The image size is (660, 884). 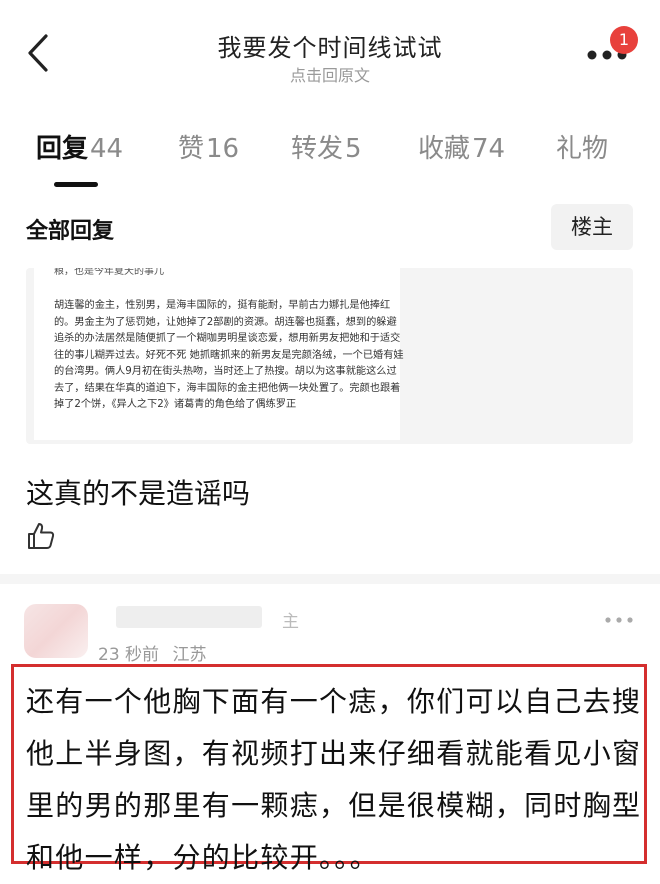 What do you see at coordinates (191, 149) in the screenshot?
I see `tab-label: 赞` at bounding box center [191, 149].